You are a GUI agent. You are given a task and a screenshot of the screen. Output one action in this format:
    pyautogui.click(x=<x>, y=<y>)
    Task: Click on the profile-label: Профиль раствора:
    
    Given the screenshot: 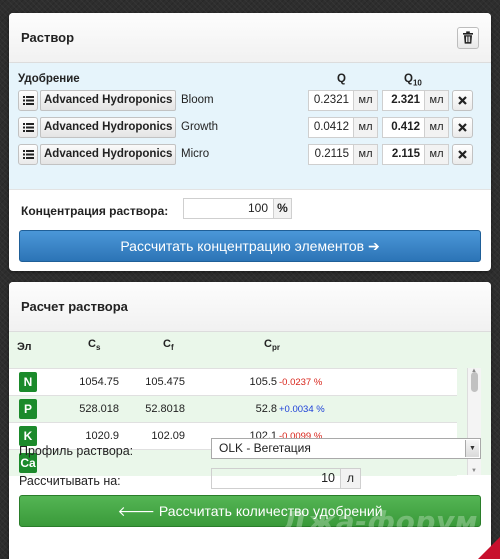 What is the action you would take?
    pyautogui.click(x=76, y=451)
    